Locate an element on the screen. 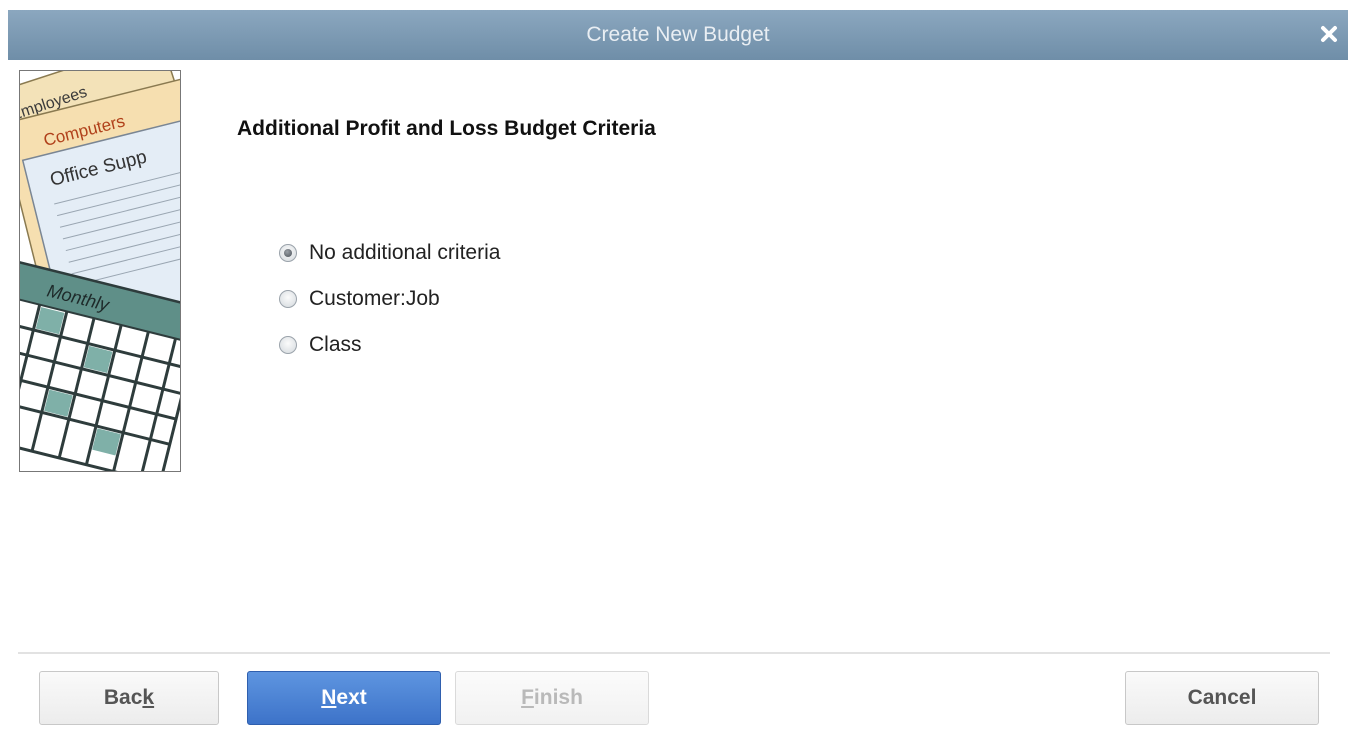 Image resolution: width=1348 pixels, height=740 pixels. option-label: Class is located at coordinates (335, 344).